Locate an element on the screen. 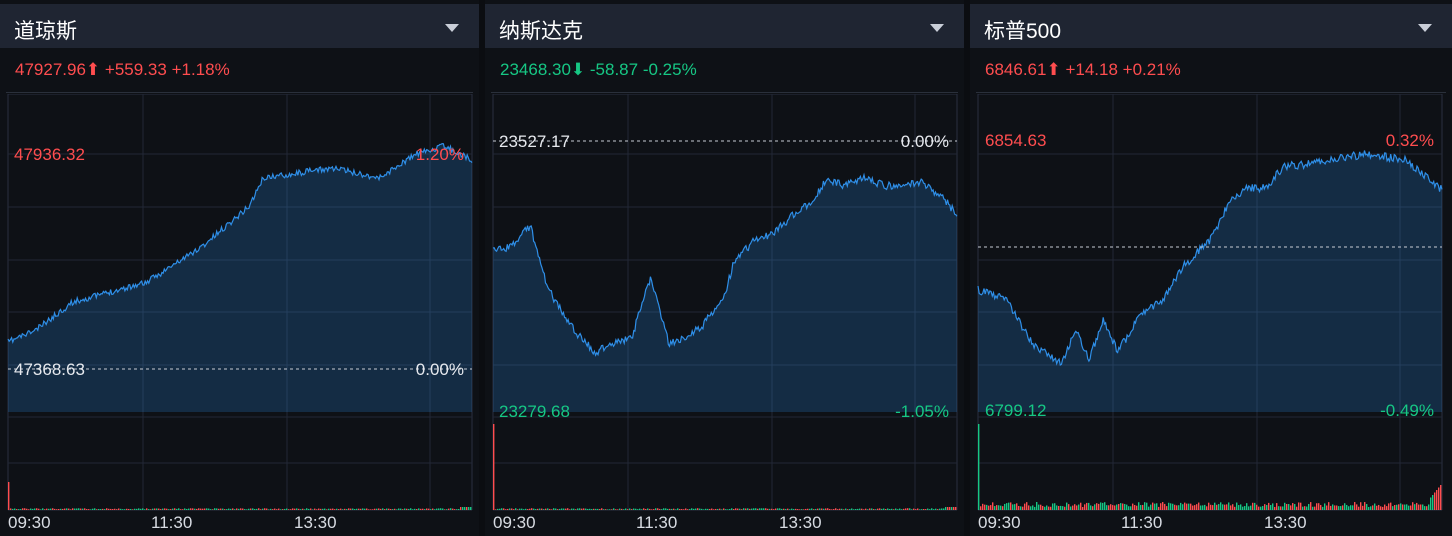 The width and height of the screenshot is (1452, 536). panel-header: 道琼斯 is located at coordinates (239, 26).